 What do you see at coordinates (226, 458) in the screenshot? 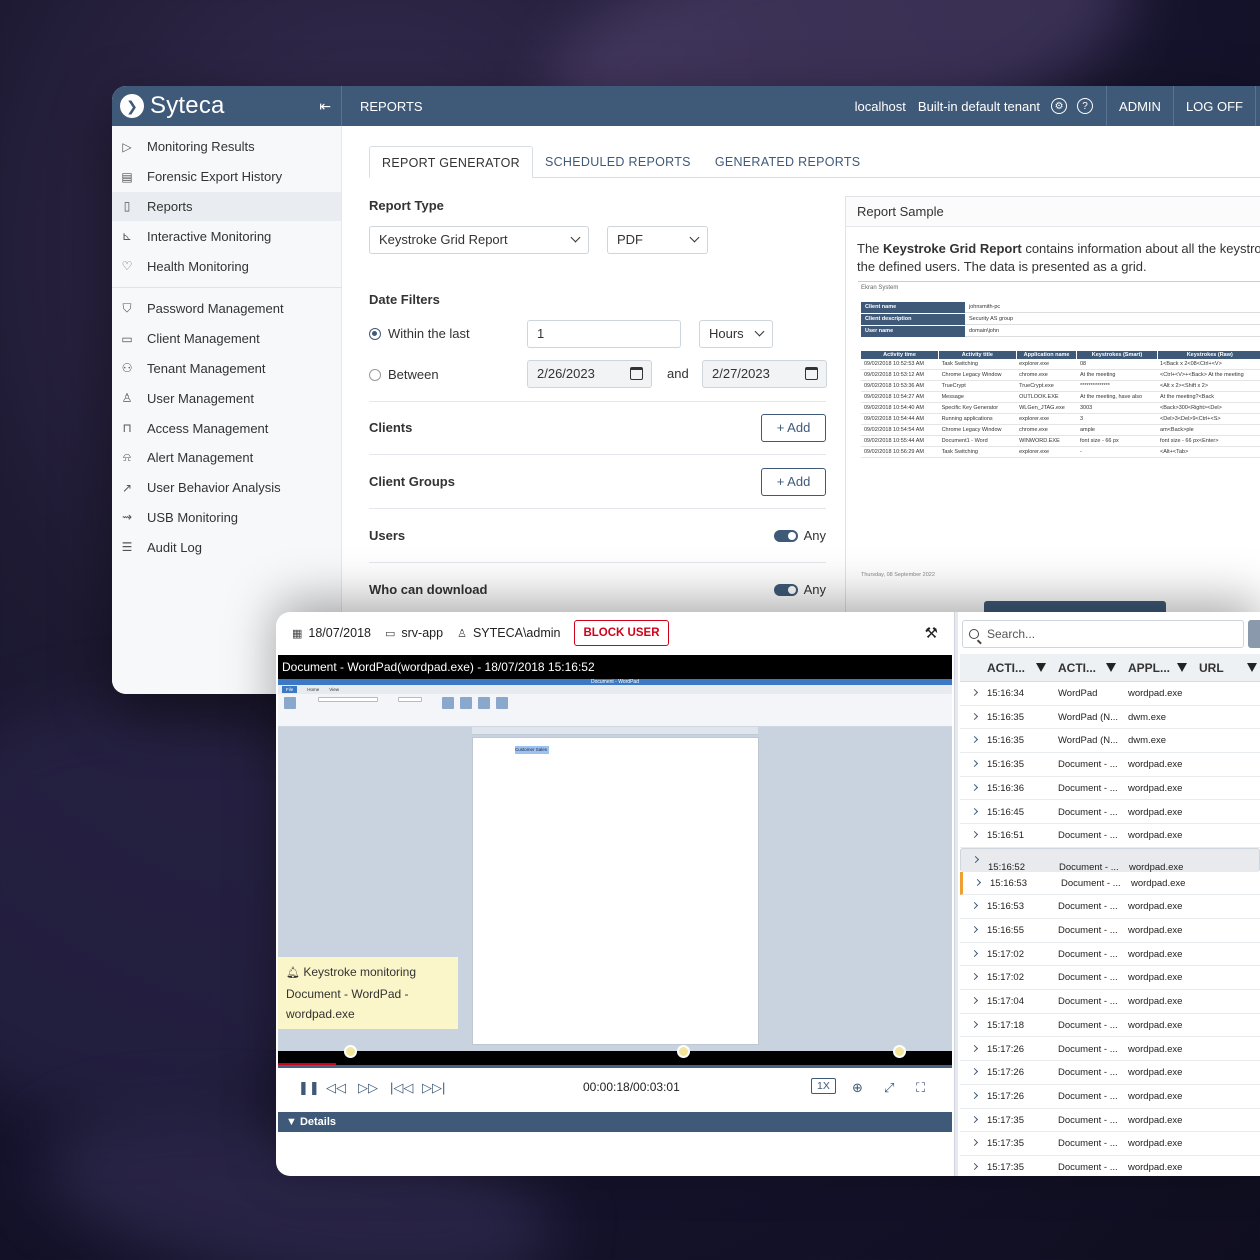
I see `sidebar-item-alert-management: ⍾ Alert Management` at bounding box center [226, 458].